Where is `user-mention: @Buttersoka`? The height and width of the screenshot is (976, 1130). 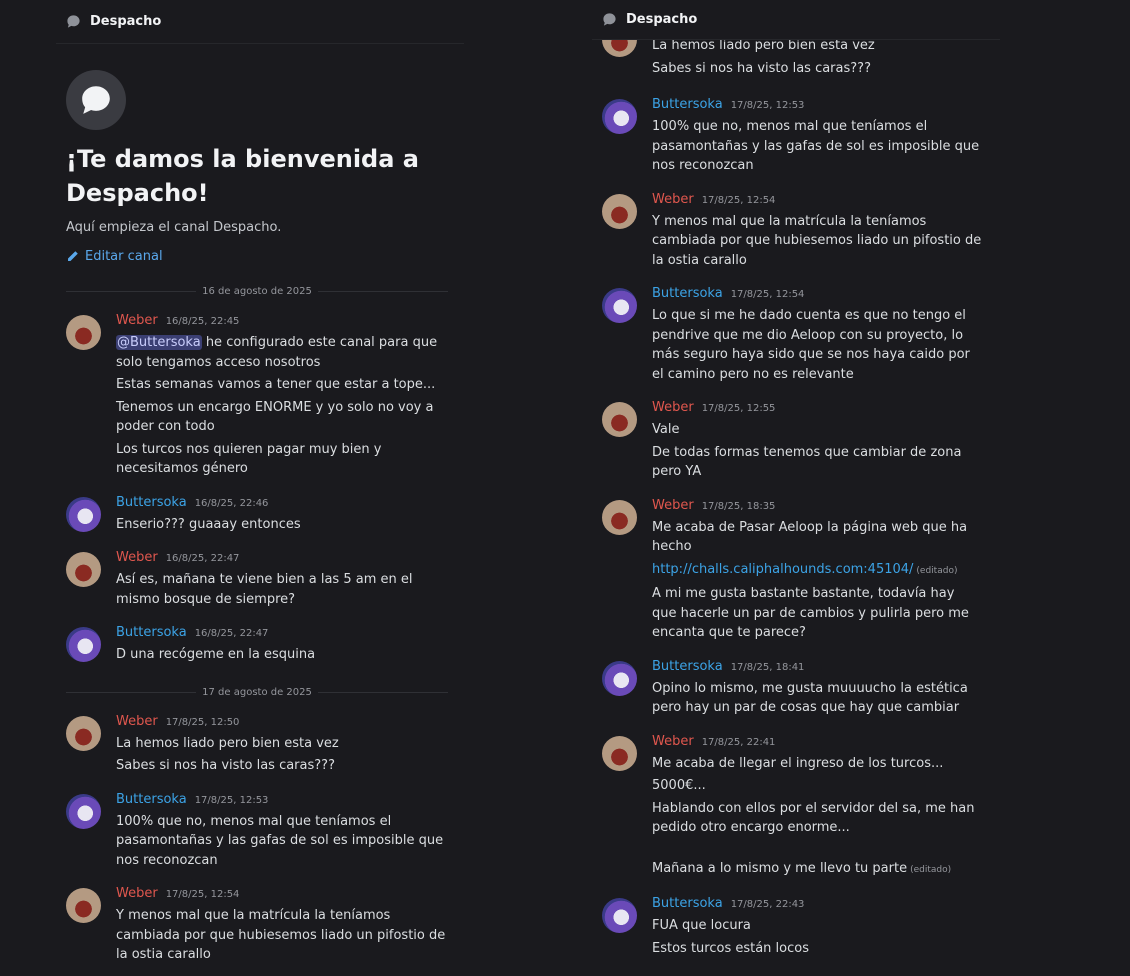
user-mention: @Buttersoka is located at coordinates (159, 342).